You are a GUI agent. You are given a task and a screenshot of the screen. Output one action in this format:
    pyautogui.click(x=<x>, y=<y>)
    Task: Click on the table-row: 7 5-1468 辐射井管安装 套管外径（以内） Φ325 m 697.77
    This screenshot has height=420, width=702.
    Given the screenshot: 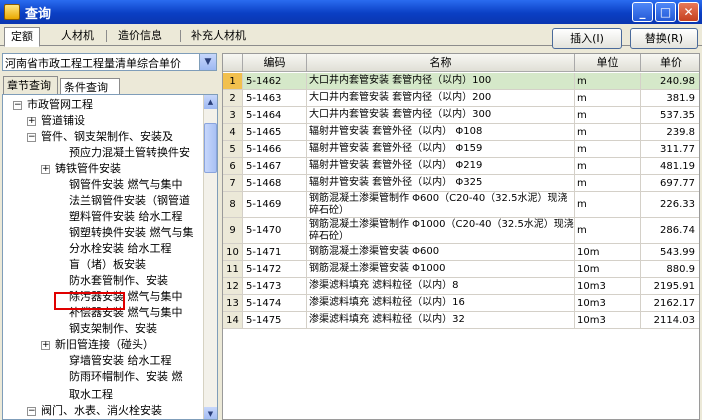 What is the action you would take?
    pyautogui.click(x=461, y=183)
    